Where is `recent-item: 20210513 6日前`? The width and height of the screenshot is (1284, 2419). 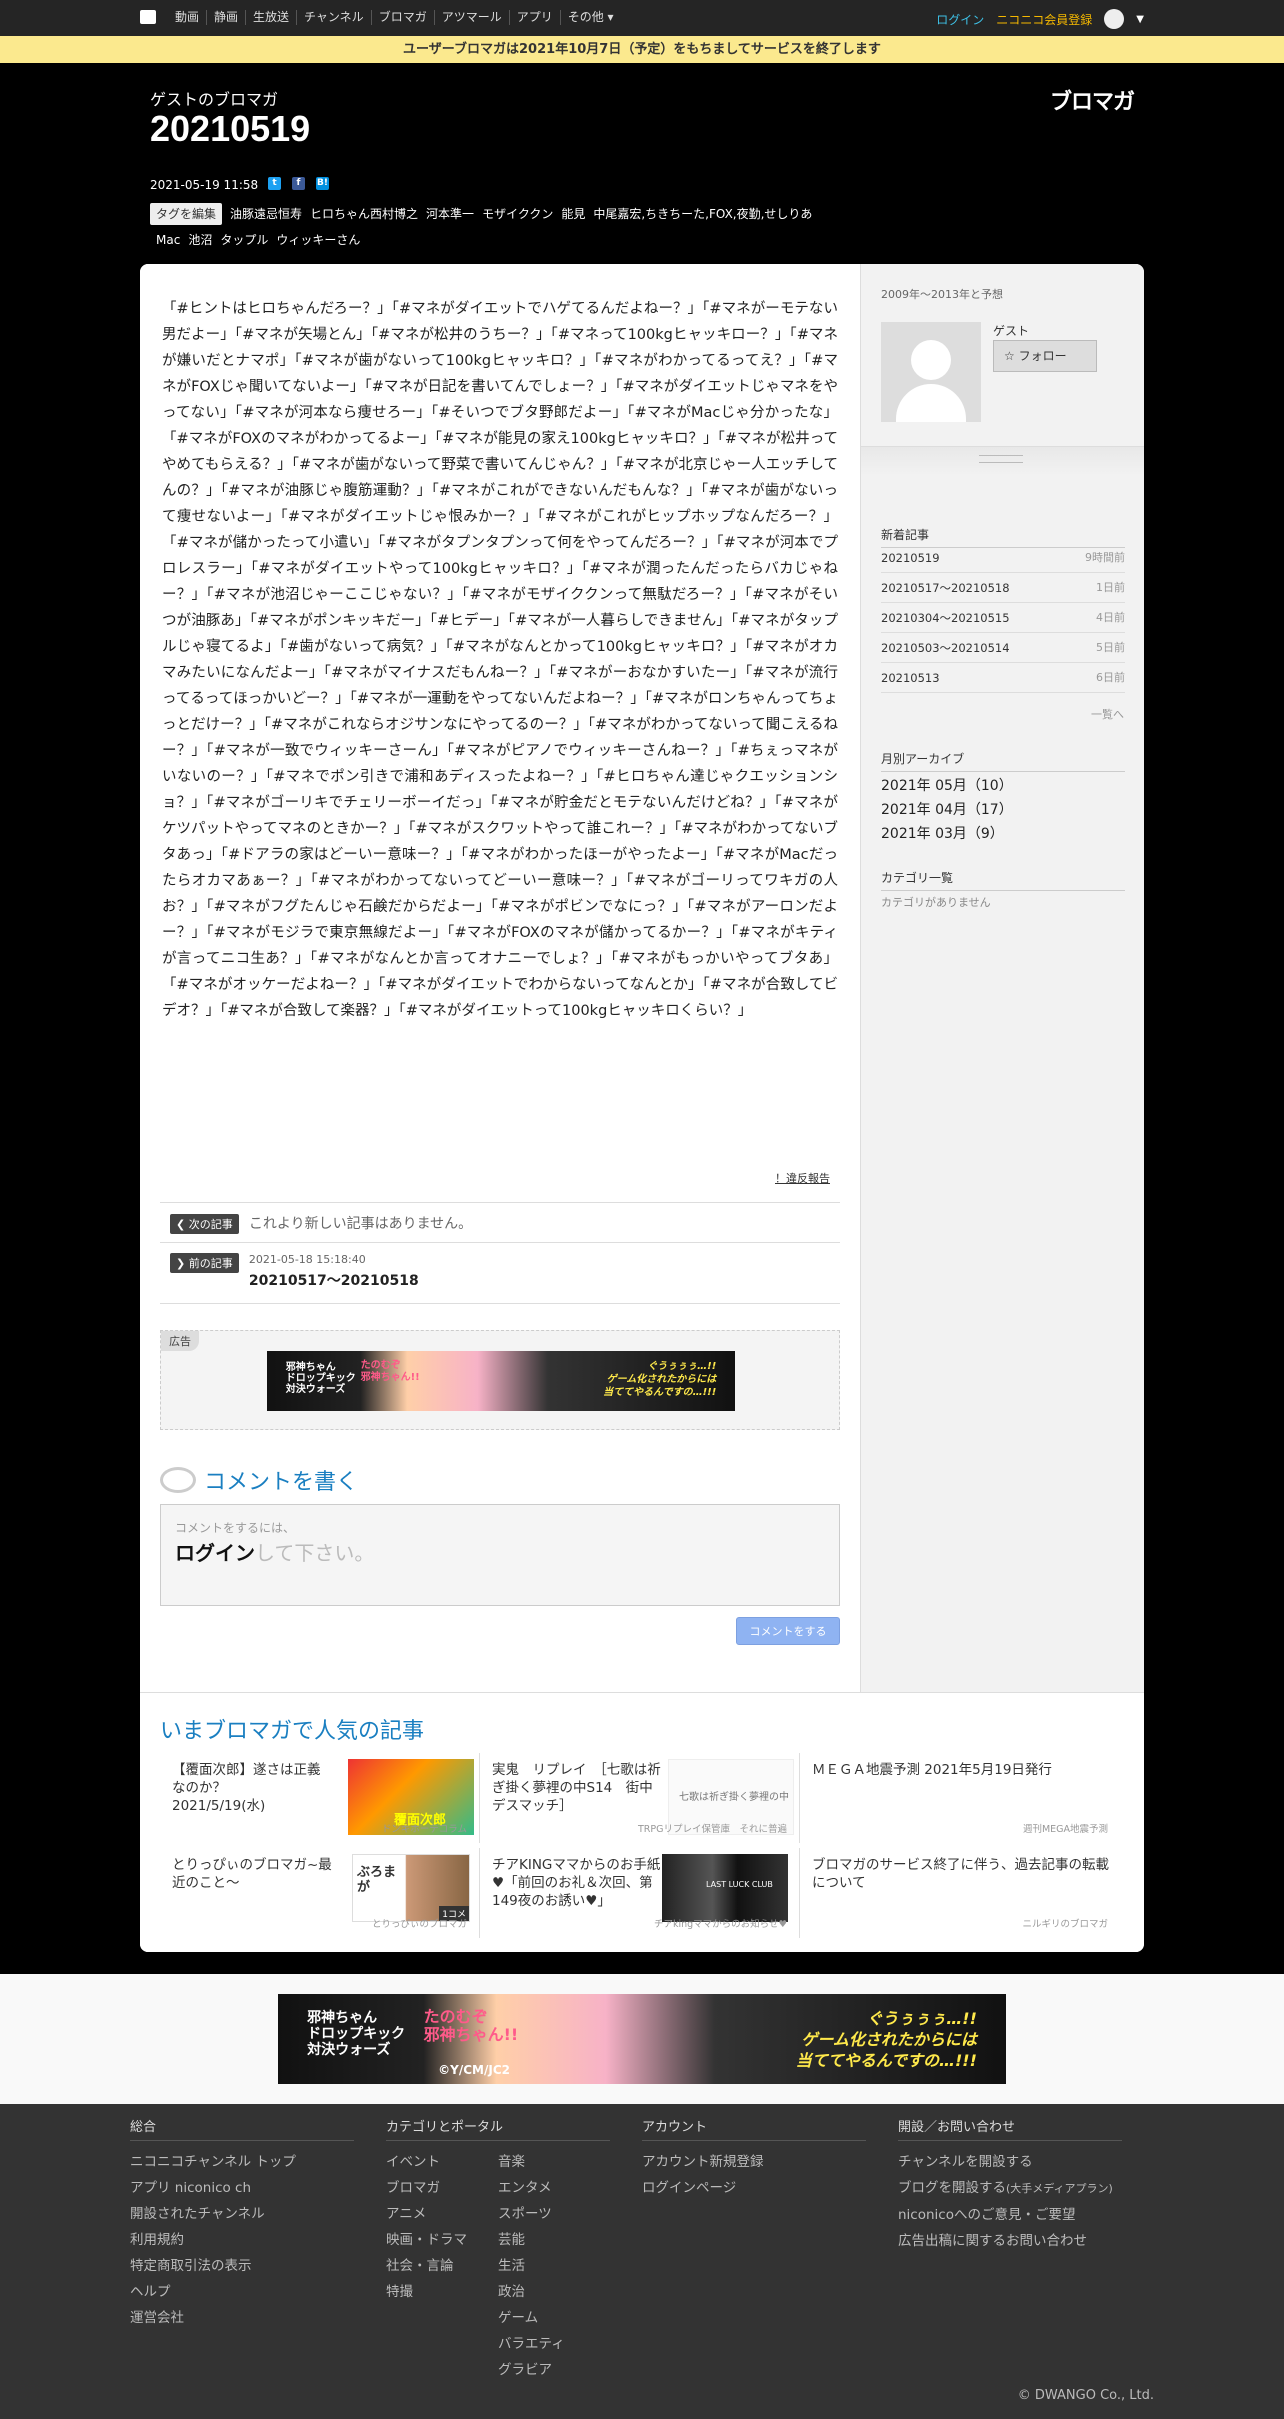 recent-item: 20210513 6日前 is located at coordinates (1003, 678).